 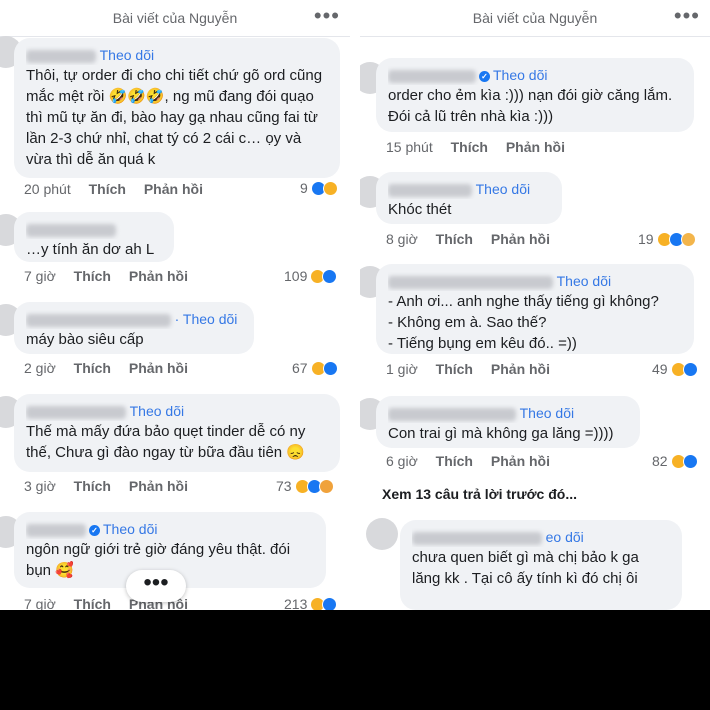 I want to click on comment-text: …y tính ăn dơ ah L, so click(x=90, y=249).